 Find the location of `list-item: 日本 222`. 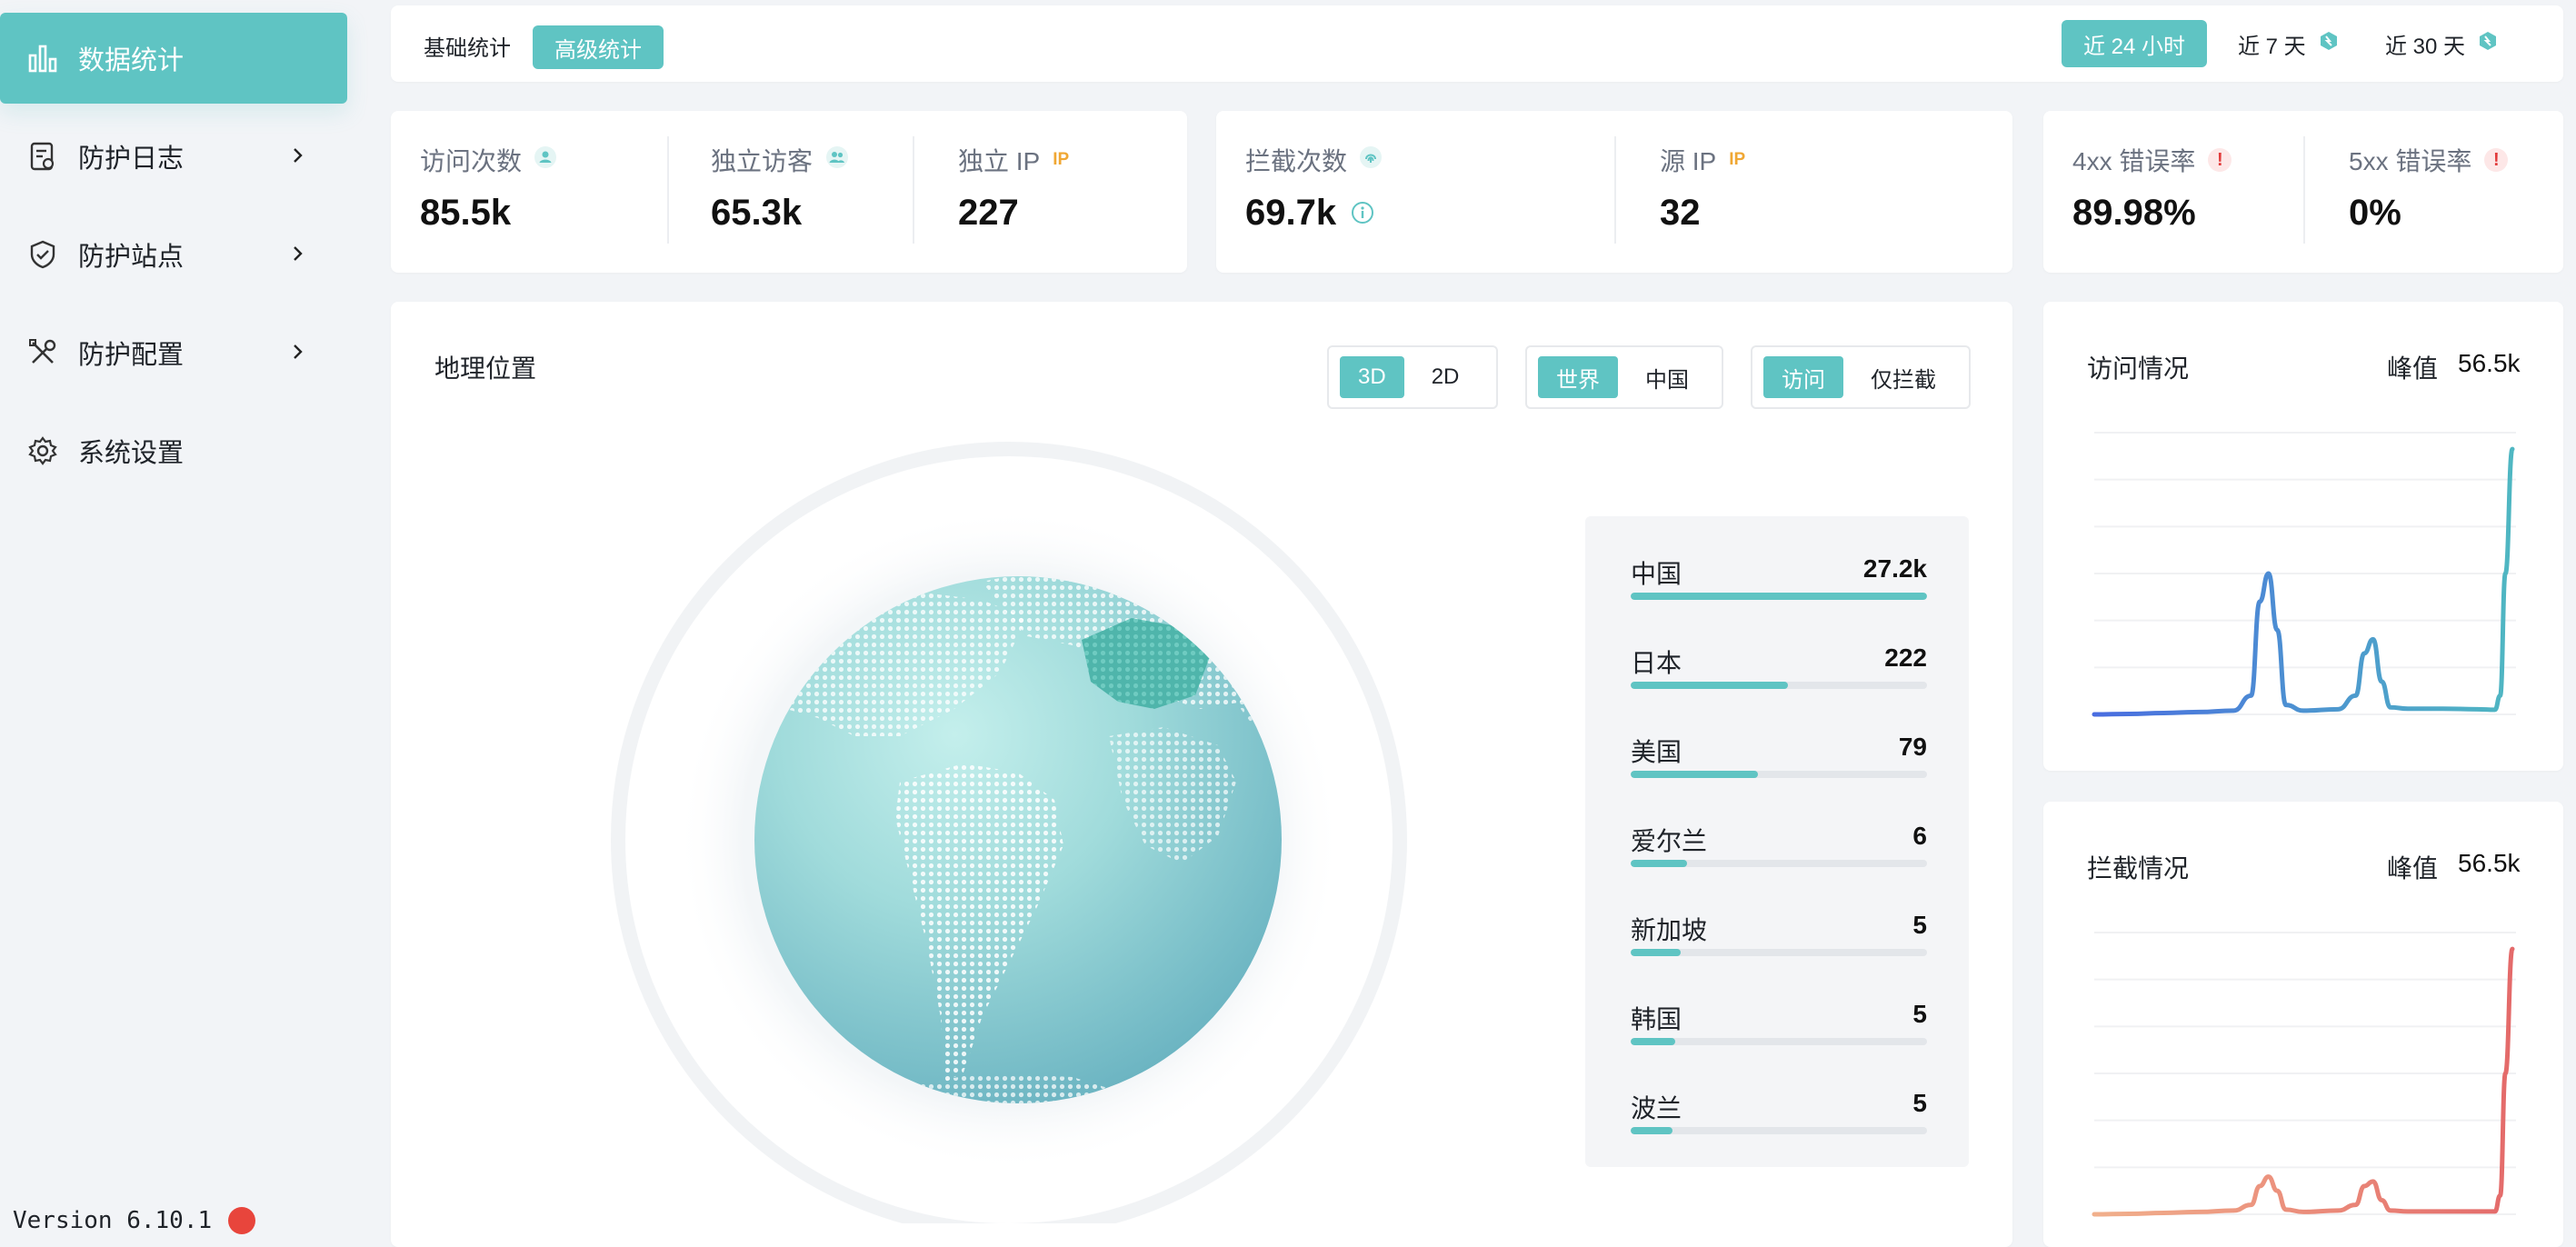

list-item: 日本 222 is located at coordinates (1779, 683).